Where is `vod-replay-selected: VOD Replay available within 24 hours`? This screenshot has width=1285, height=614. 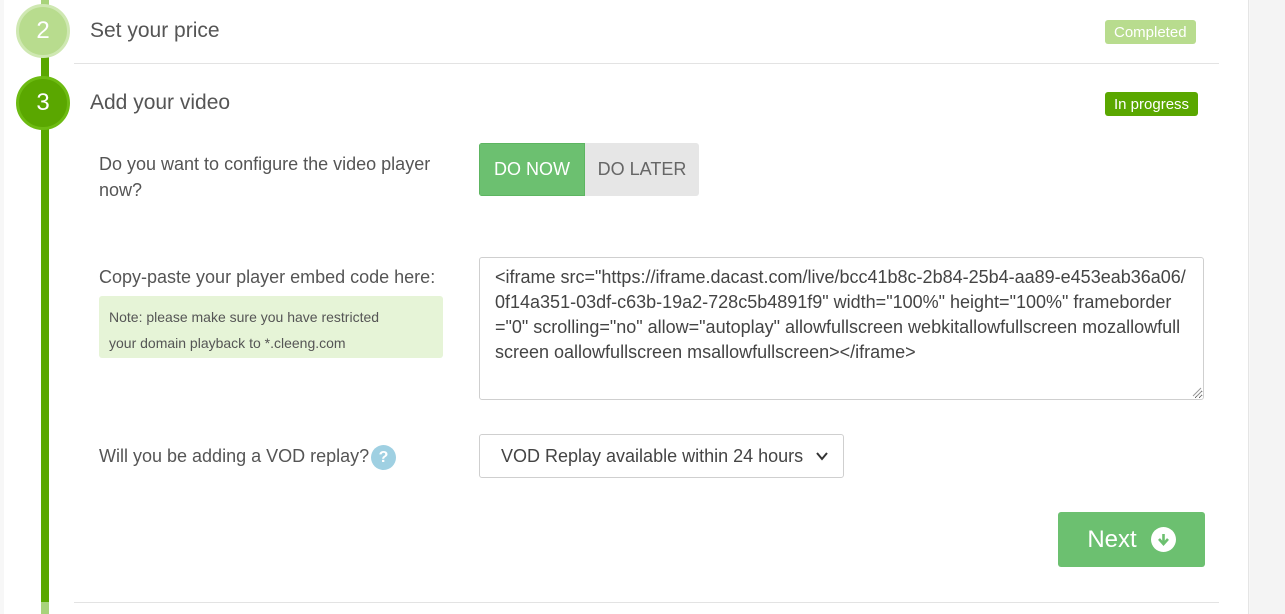
vod-replay-selected: VOD Replay available within 24 hours is located at coordinates (652, 455).